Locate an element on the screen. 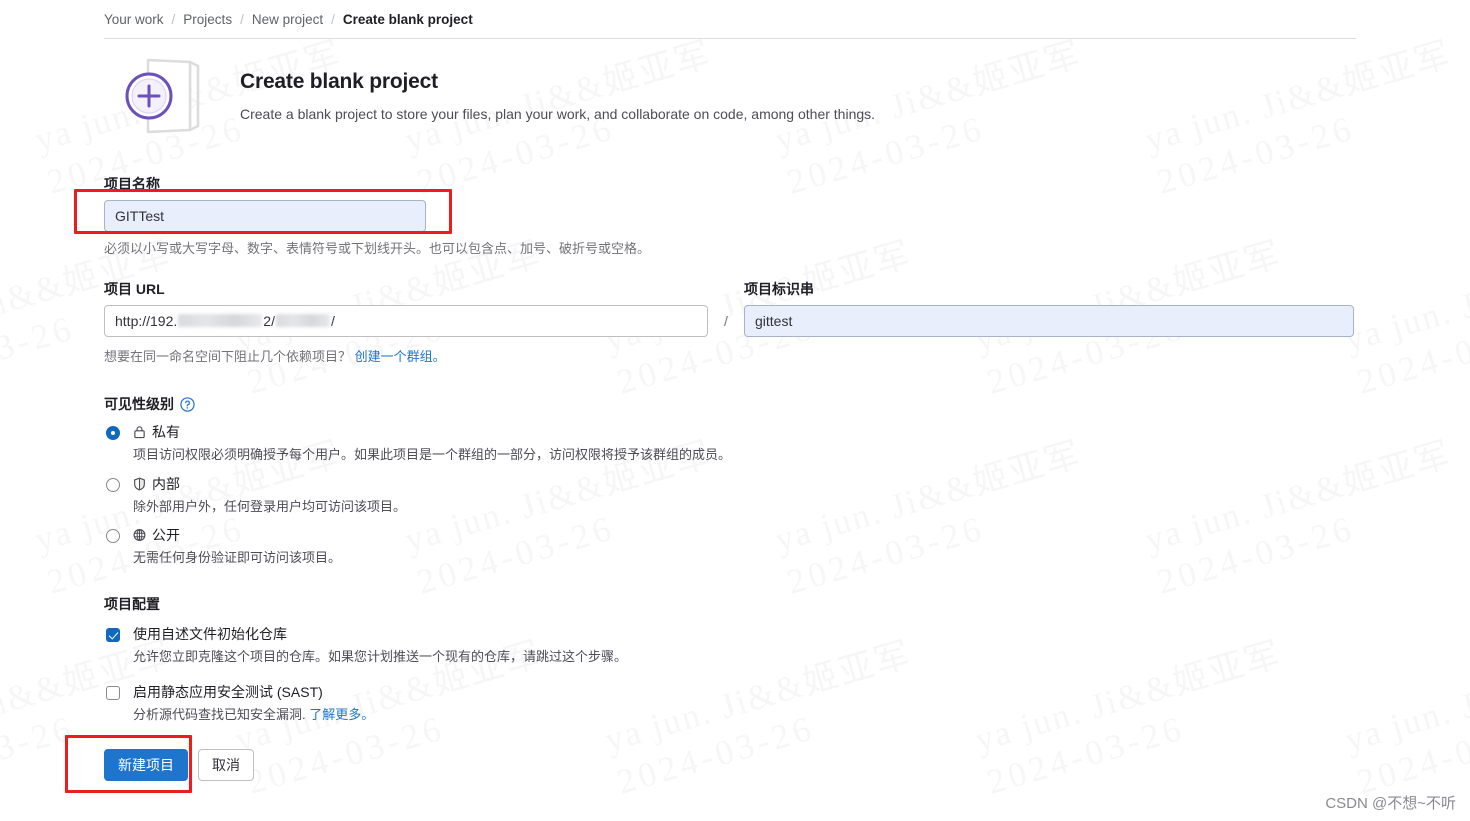 This screenshot has width=1470, height=821. question-circle-icon is located at coordinates (187, 404).